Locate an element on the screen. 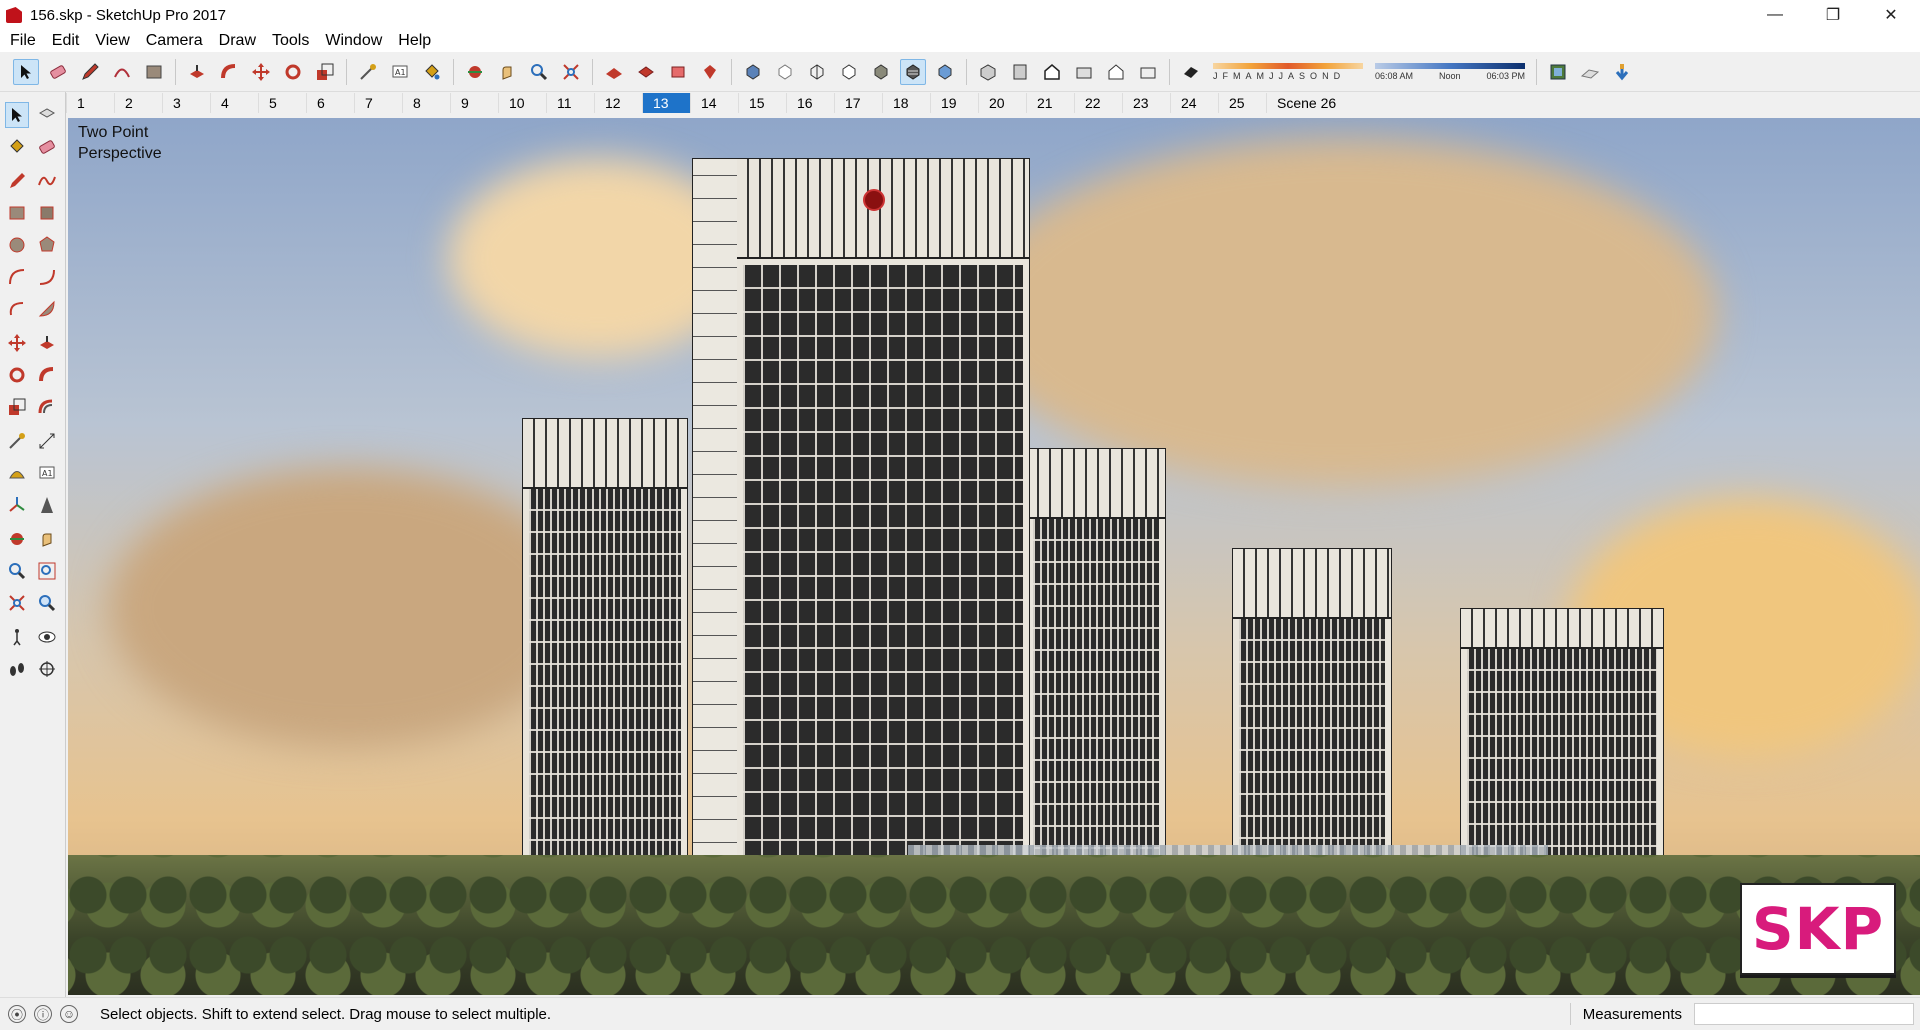 The width and height of the screenshot is (1920, 1030). toggle-terrain-icon is located at coordinates (1590, 72).